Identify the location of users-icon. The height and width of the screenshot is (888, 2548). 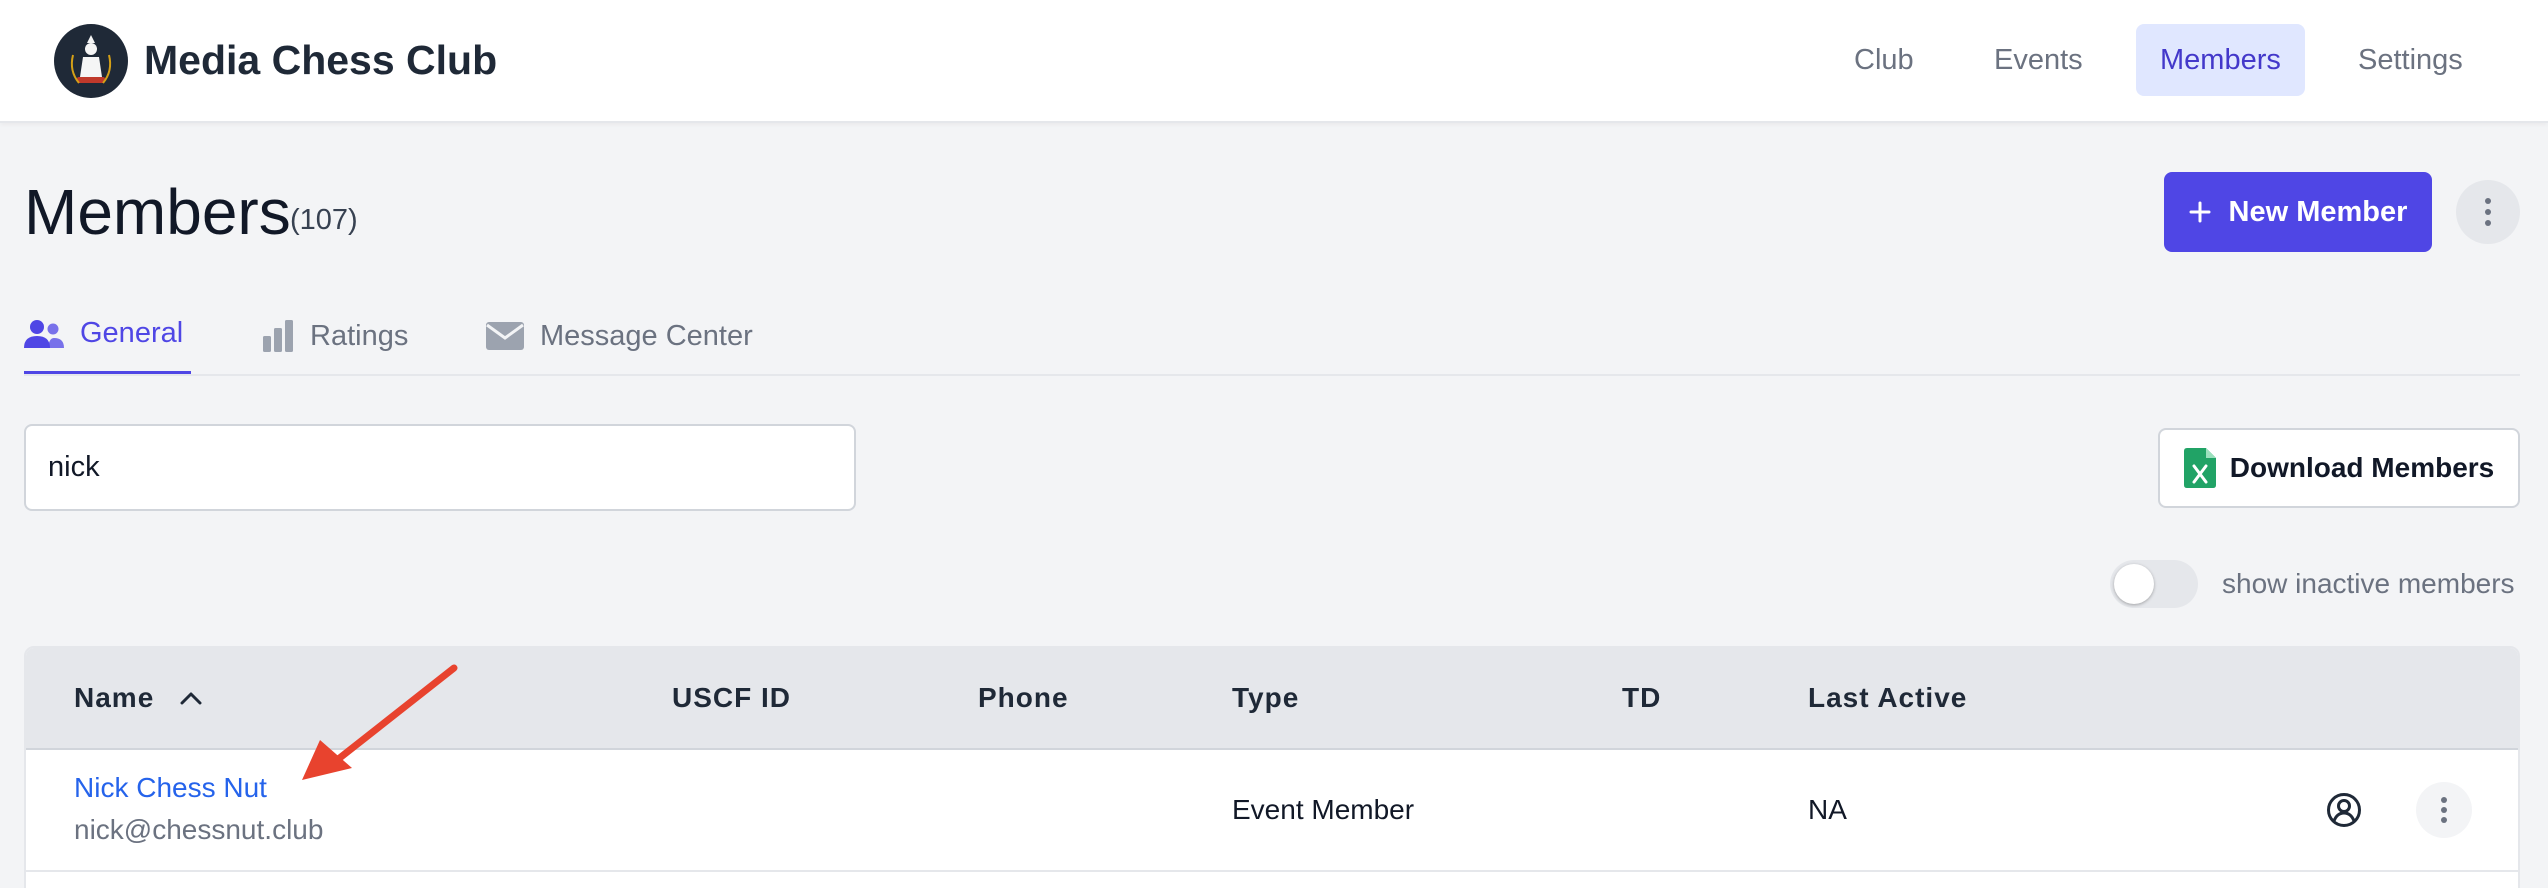
(44, 333).